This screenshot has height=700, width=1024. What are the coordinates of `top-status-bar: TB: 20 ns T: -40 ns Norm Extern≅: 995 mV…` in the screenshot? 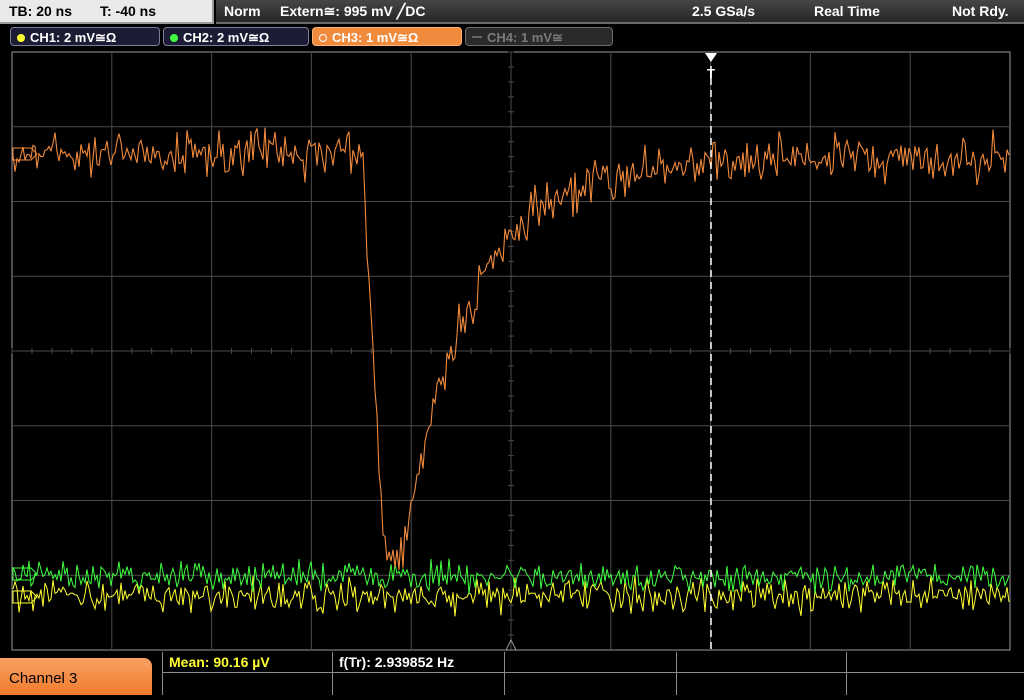 It's located at (512, 12).